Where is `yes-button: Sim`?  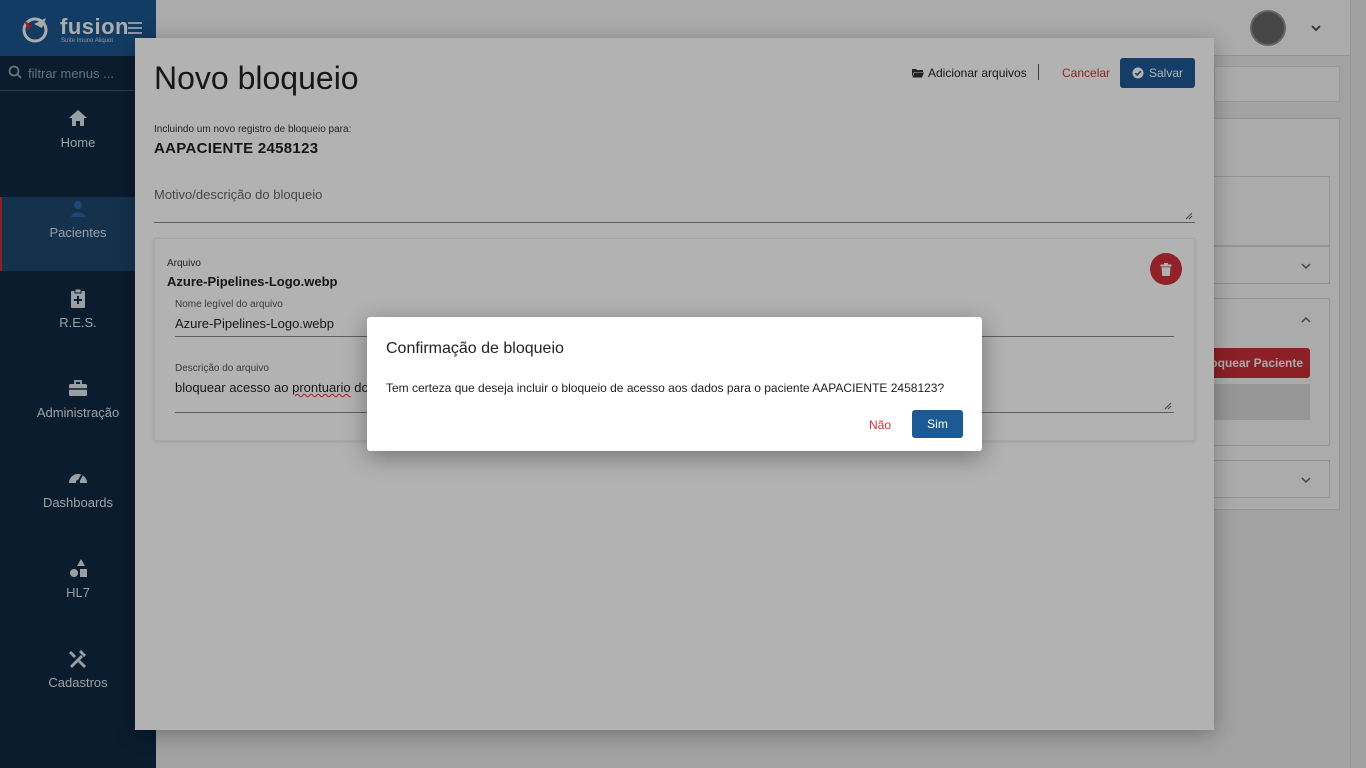
yes-button: Sim is located at coordinates (937, 424).